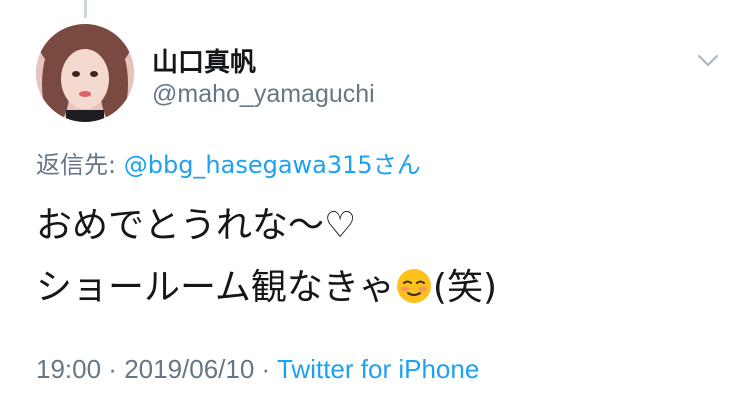  Describe the element at coordinates (263, 94) in the screenshot. I see `user-handle: @maho_yamaguchi` at that location.